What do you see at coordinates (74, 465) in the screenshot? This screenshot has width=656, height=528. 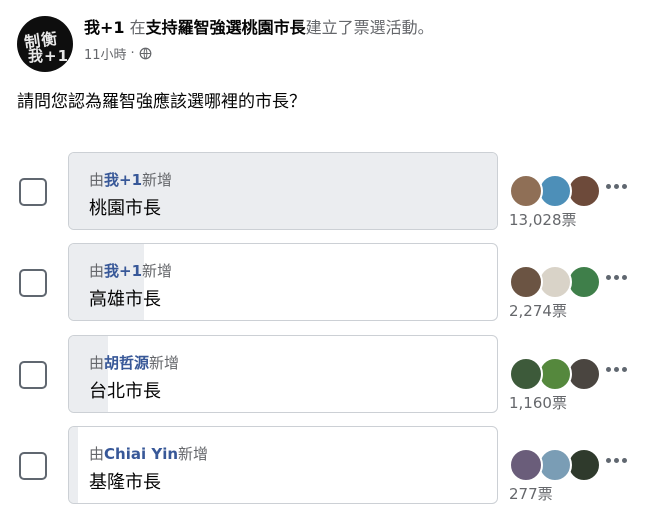 I see `vote-share-bar` at bounding box center [74, 465].